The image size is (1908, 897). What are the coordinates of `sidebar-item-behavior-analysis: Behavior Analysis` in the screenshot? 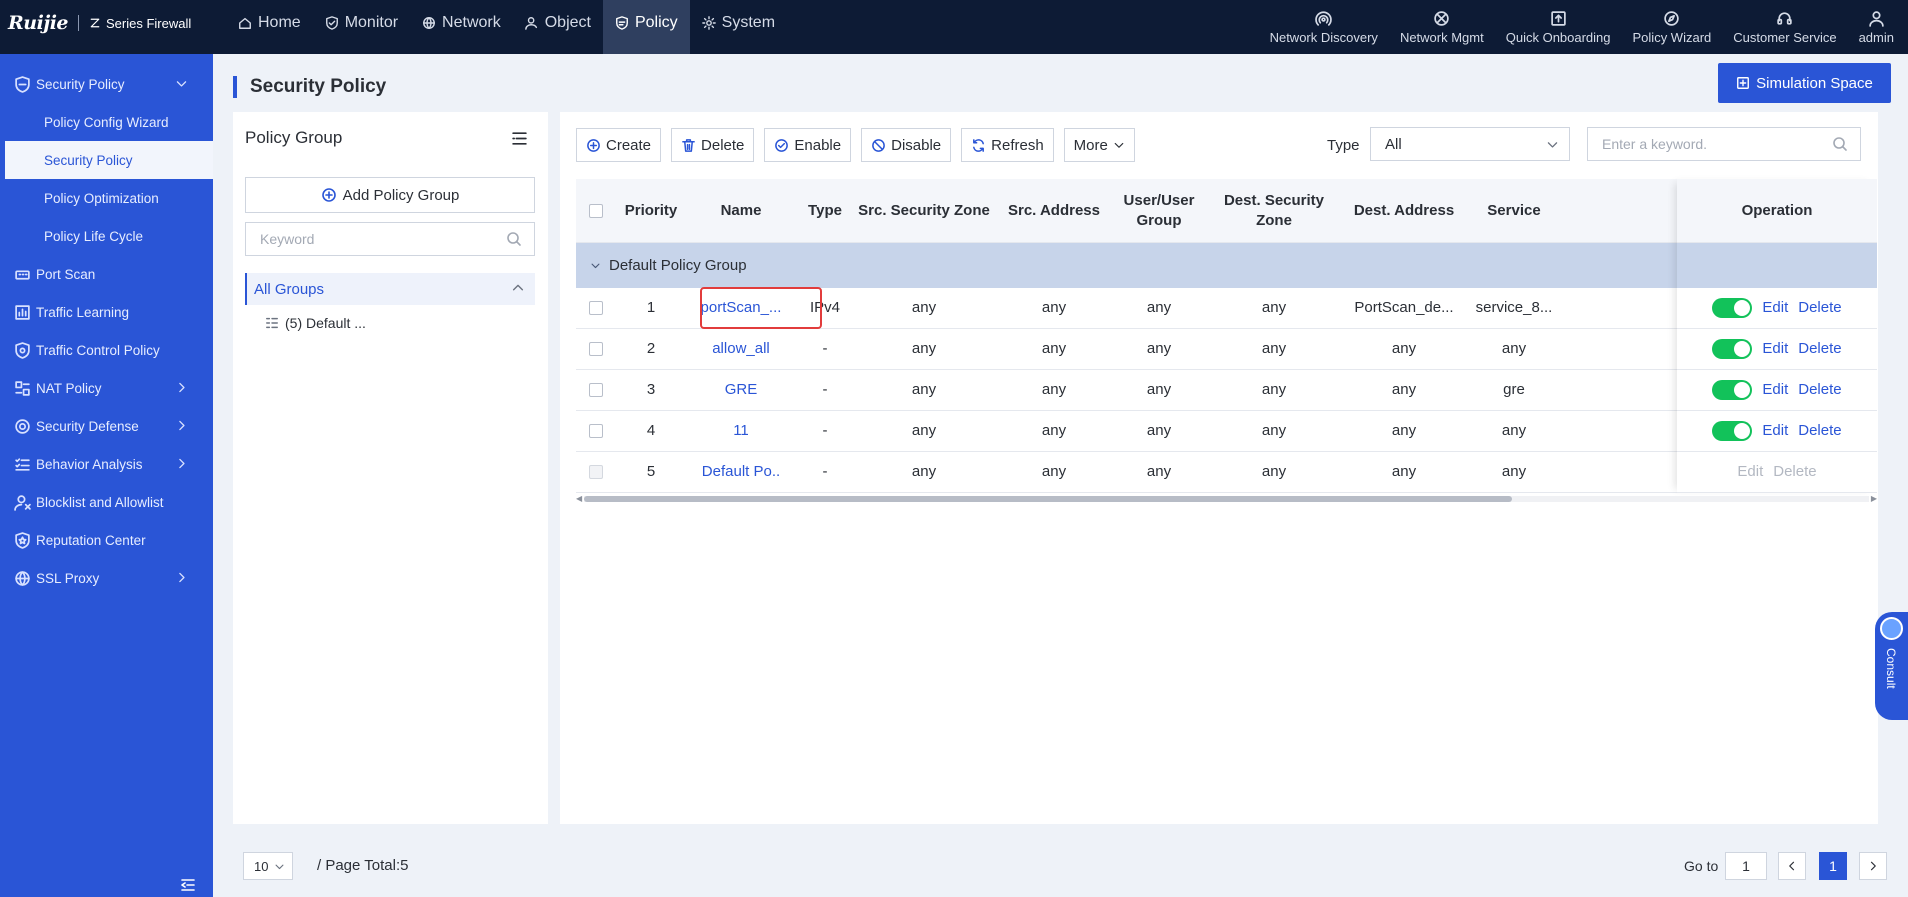 It's located at (106, 464).